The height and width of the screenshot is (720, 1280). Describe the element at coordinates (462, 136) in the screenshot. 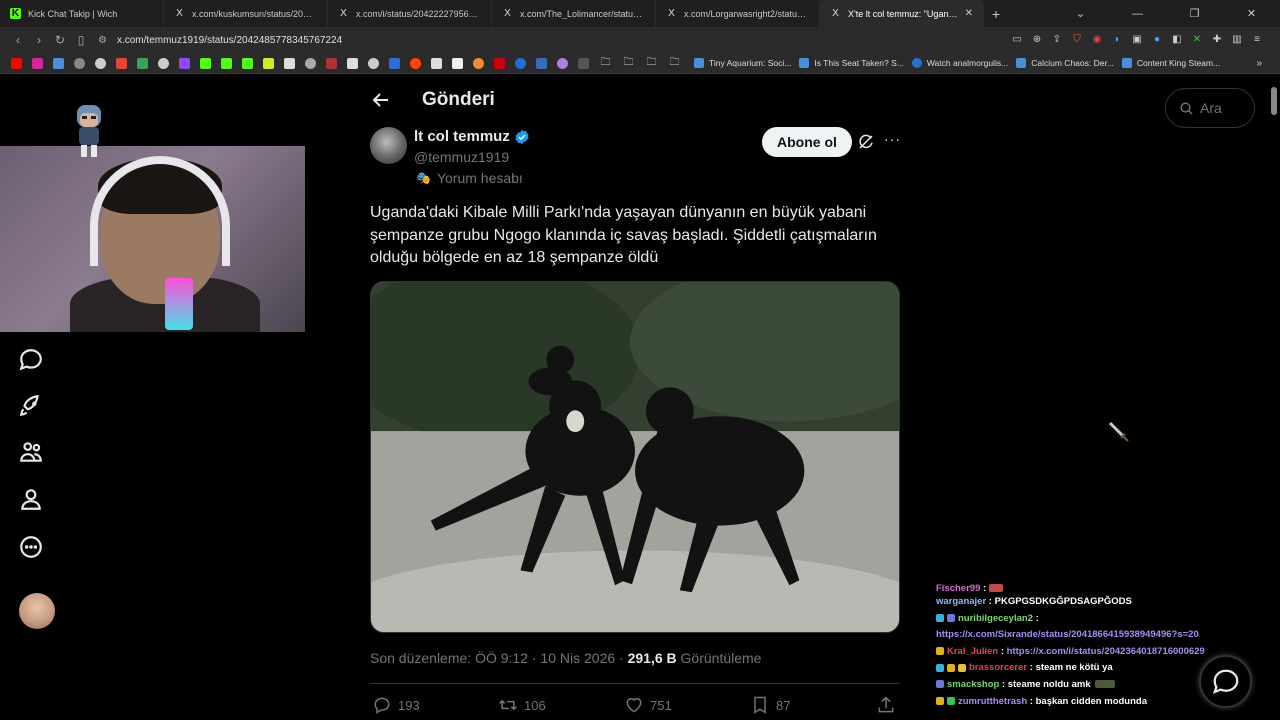

I see `author-name: lt col temmuz` at that location.